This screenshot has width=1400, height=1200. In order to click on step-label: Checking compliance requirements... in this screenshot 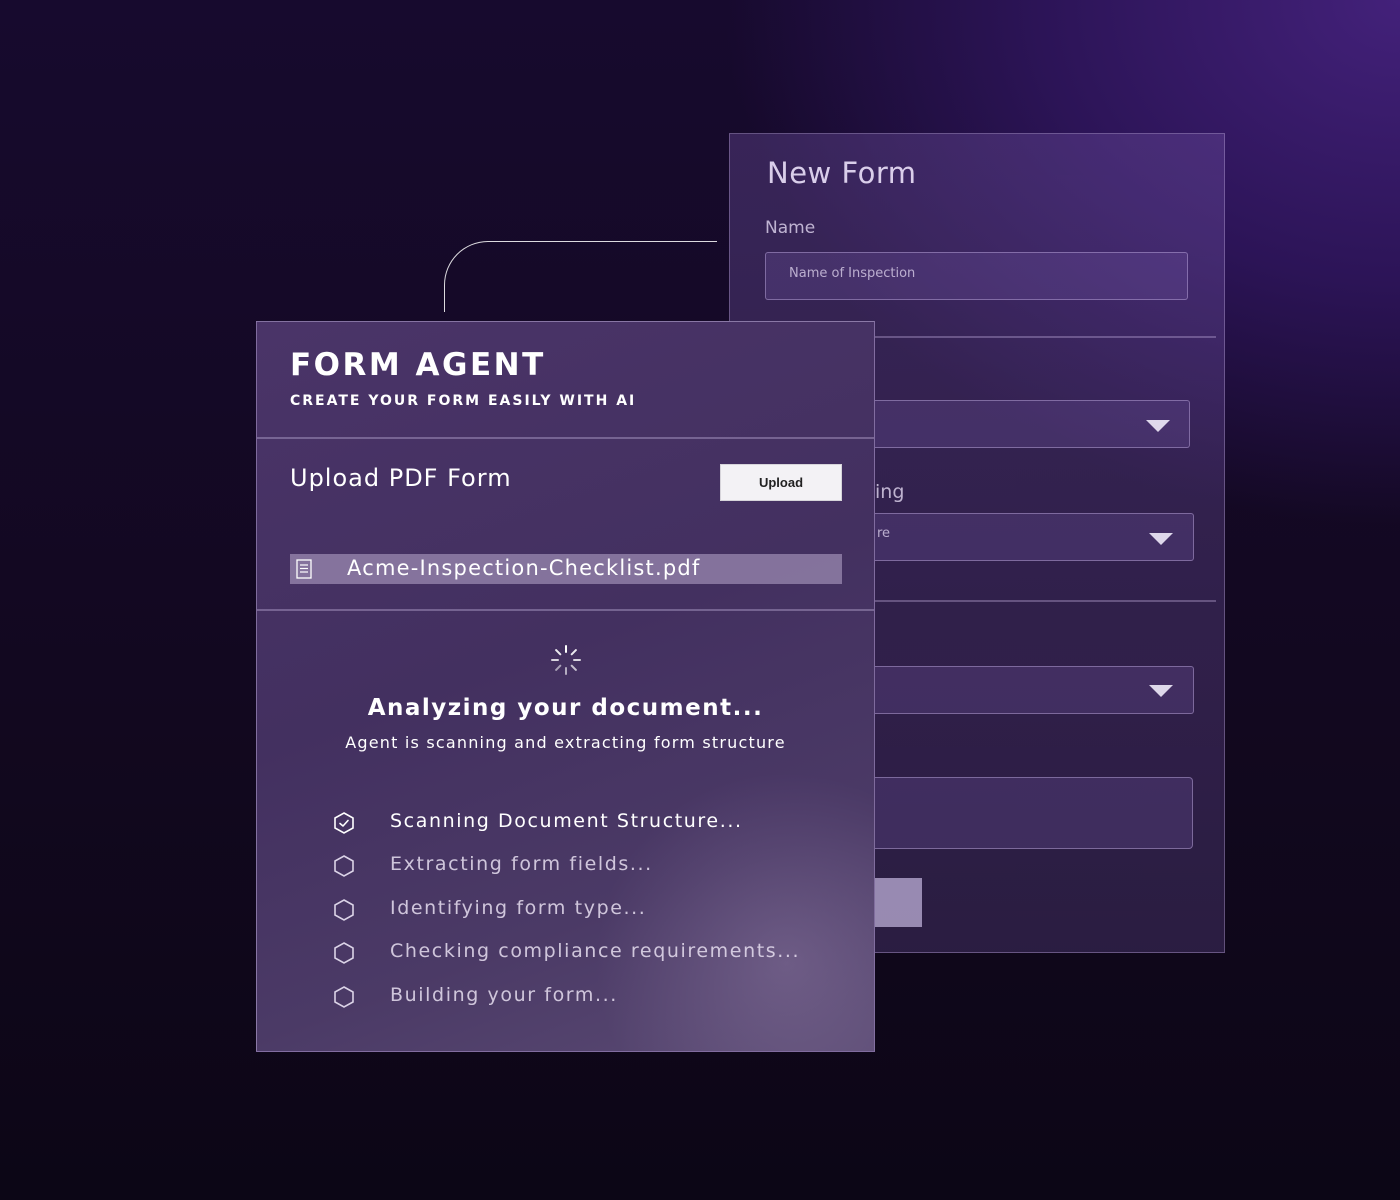, I will do `click(595, 951)`.